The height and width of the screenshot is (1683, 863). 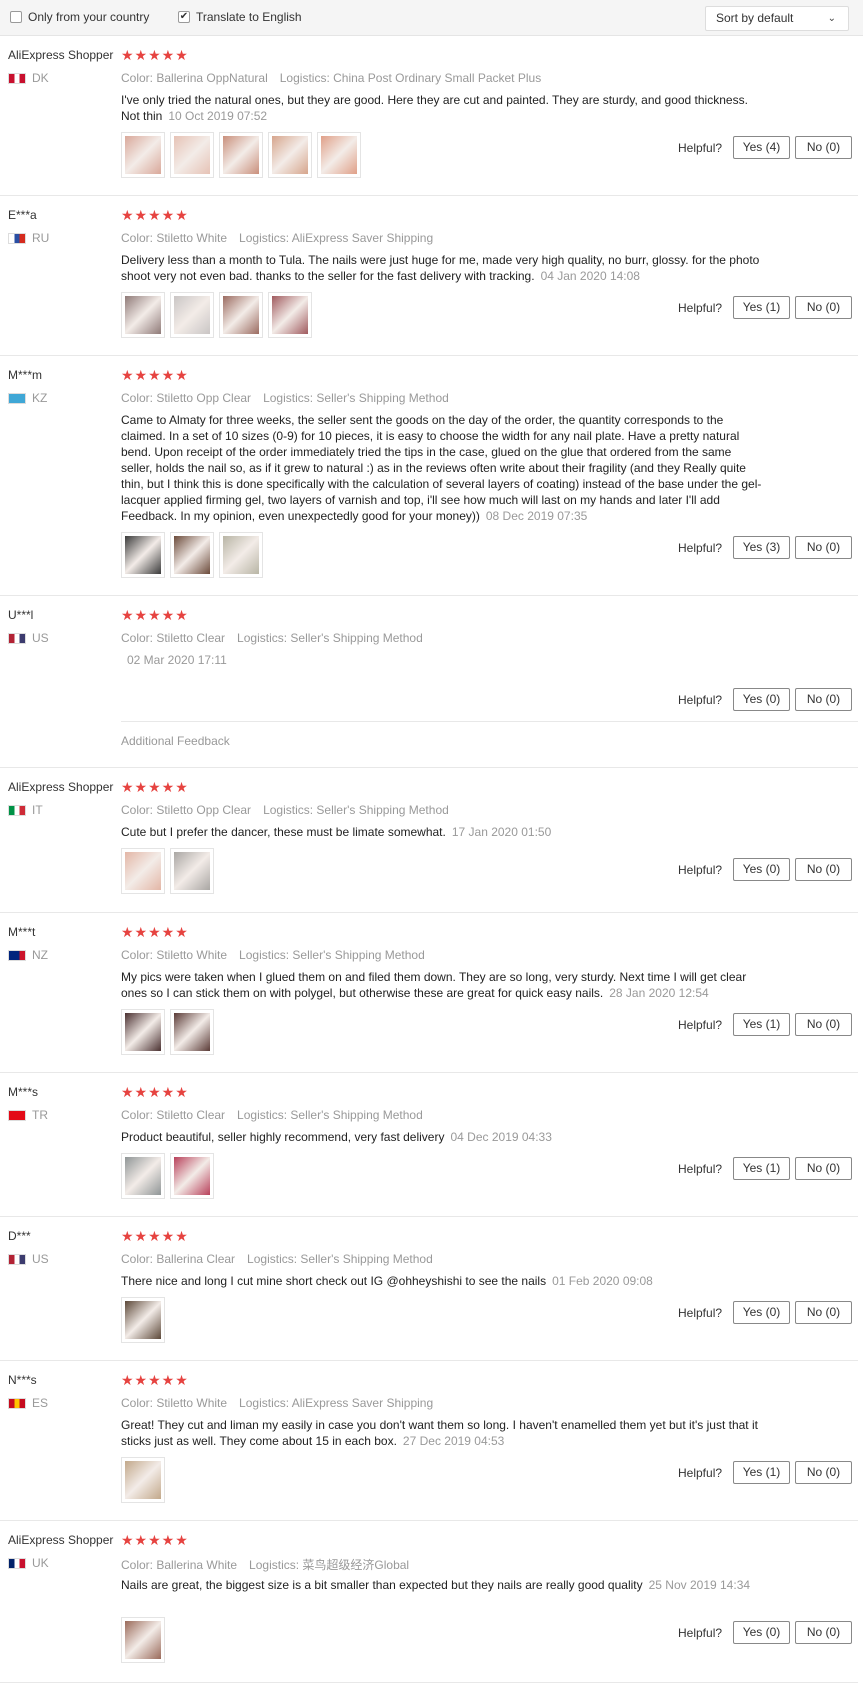 What do you see at coordinates (194, 78) in the screenshot?
I see `product-color: Color: Ballerina OppNatural` at bounding box center [194, 78].